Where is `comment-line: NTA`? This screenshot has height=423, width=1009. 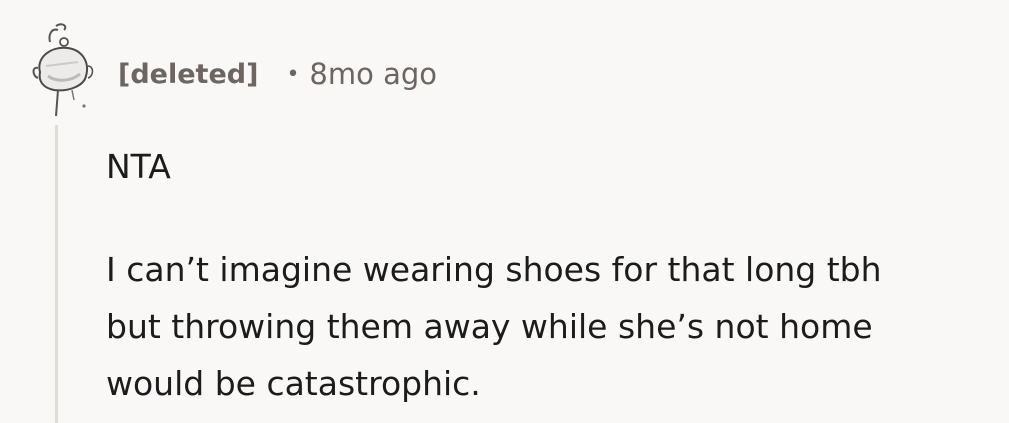 comment-line: NTA is located at coordinates (138, 166).